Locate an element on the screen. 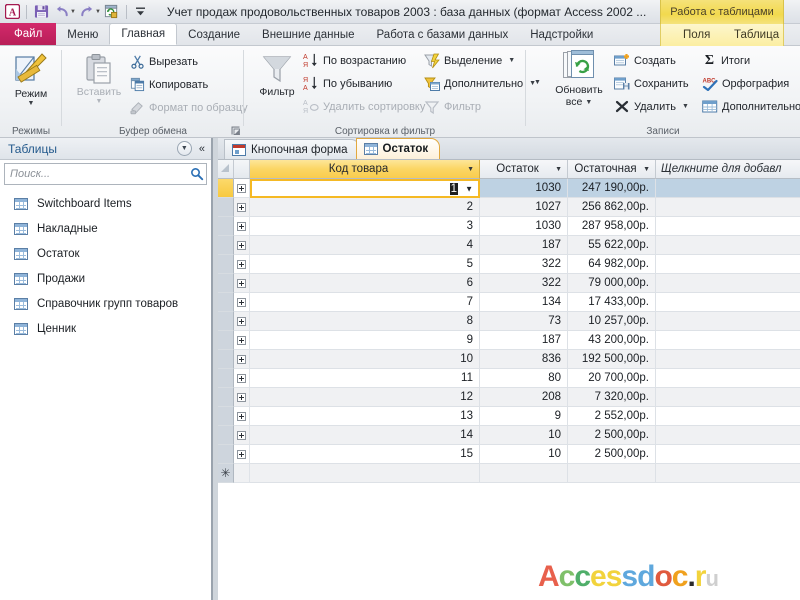 Image resolution: width=800 pixels, height=600 pixels. cell-kod-tovara: 7 is located at coordinates (365, 302).